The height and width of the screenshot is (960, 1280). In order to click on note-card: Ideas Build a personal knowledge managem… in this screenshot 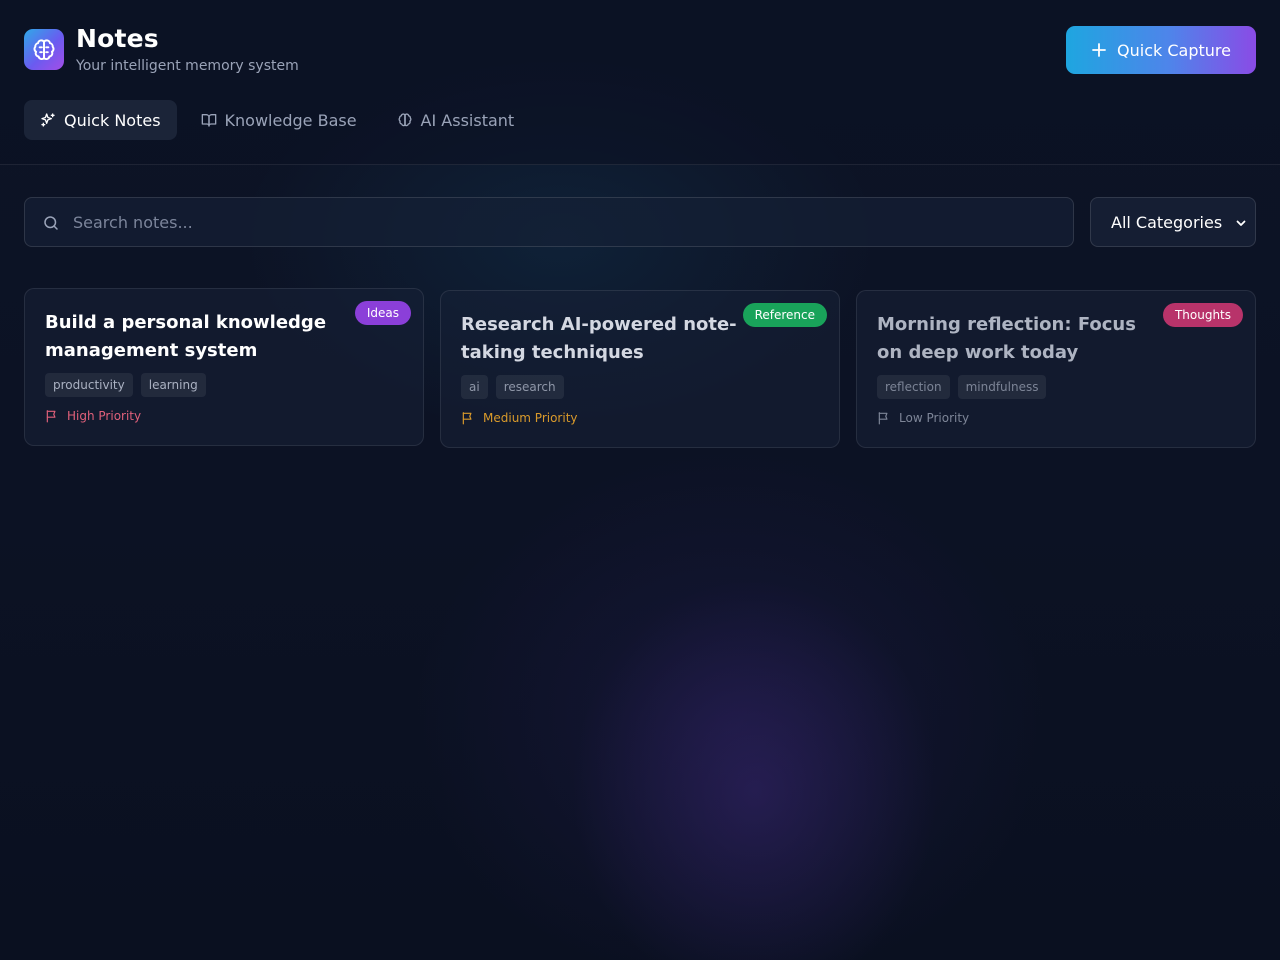, I will do `click(224, 367)`.